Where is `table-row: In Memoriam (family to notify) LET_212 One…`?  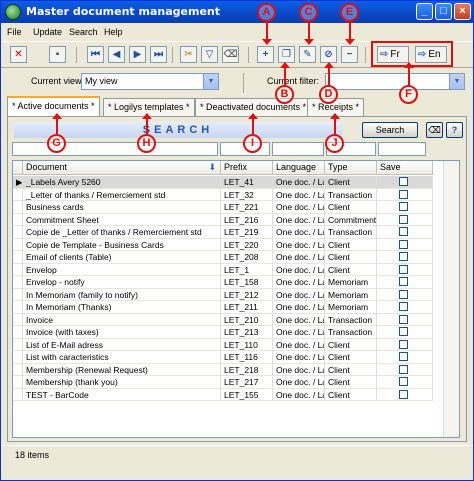 table-row: In Memoriam (family to notify) LET_212 One… is located at coordinates (223, 294).